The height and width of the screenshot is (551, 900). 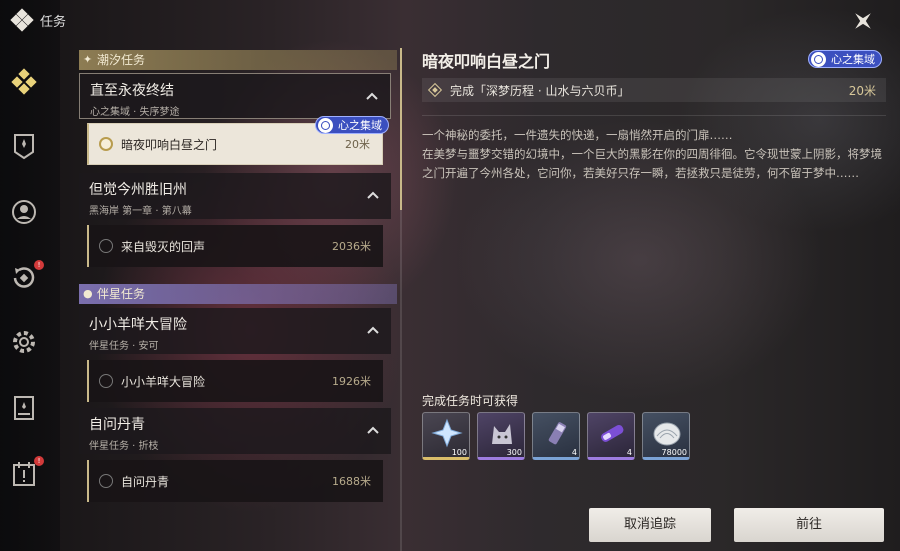 What do you see at coordinates (121, 60) in the screenshot?
I see `category-label: 潮汐任务` at bounding box center [121, 60].